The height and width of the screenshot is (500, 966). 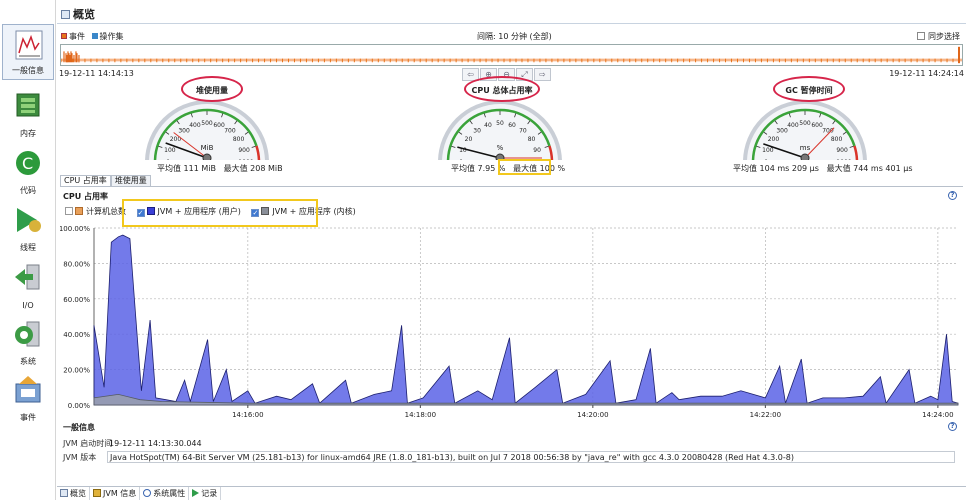 I want to click on cpu-max-highlight, so click(x=524, y=167).